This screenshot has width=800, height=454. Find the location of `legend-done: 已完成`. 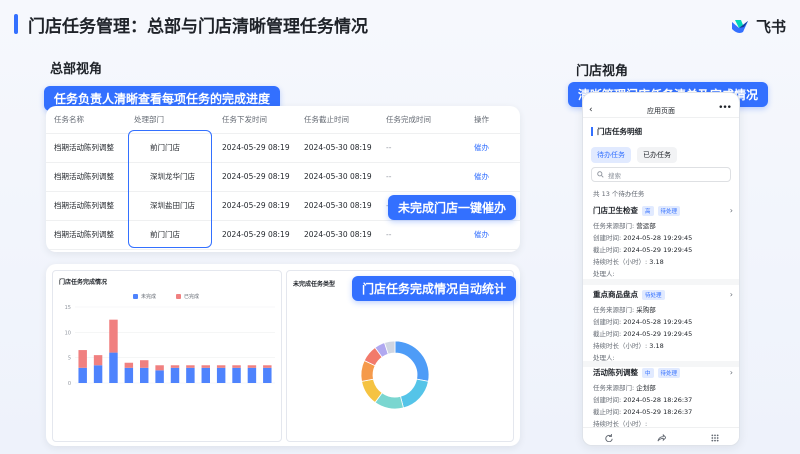

legend-done: 已完成 is located at coordinates (192, 297).